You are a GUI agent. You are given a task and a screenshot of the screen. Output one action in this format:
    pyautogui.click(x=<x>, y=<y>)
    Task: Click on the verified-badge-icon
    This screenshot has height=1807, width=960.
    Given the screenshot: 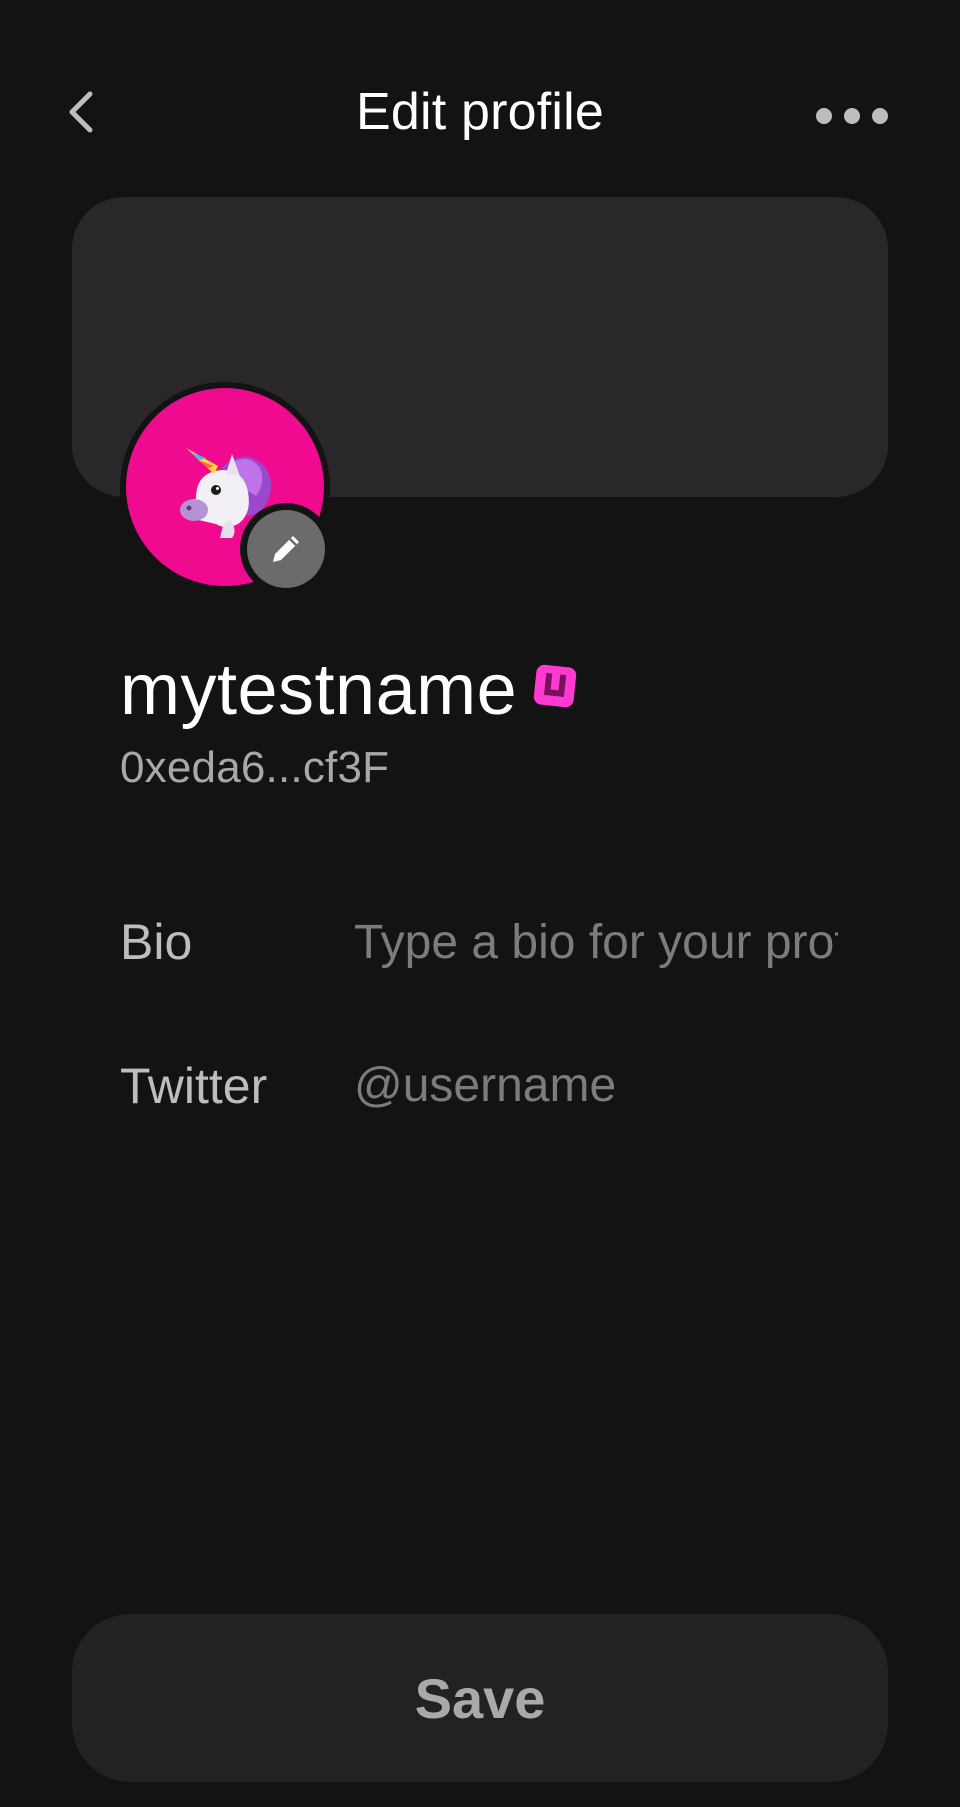 What is the action you would take?
    pyautogui.click(x=555, y=686)
    